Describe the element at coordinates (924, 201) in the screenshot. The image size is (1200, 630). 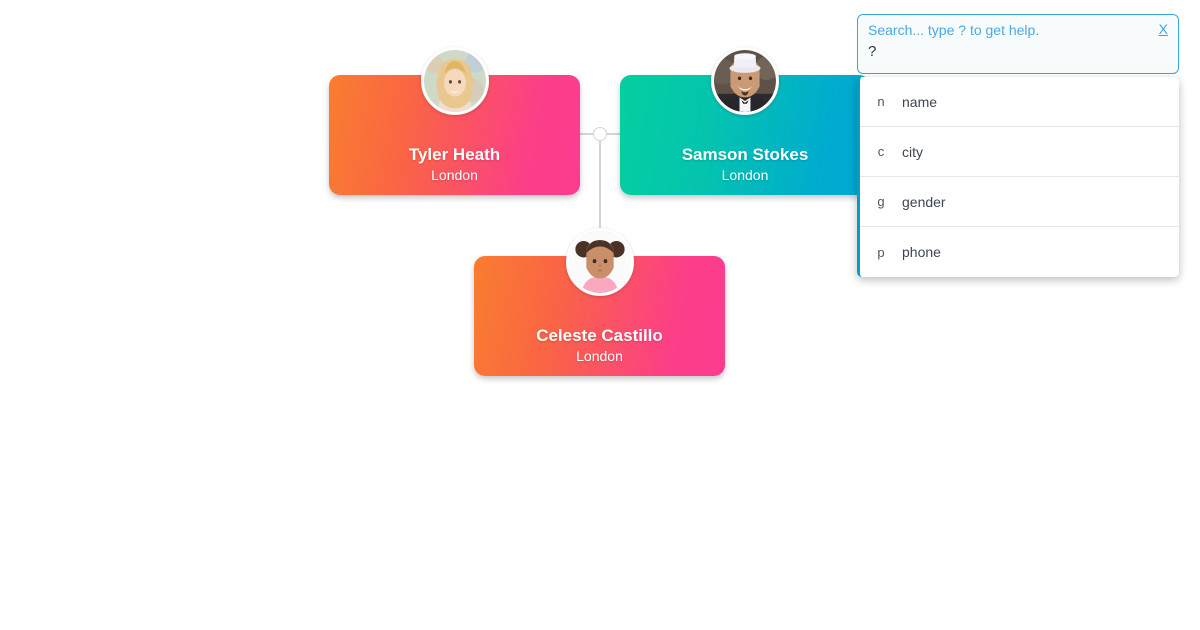
I see `suggestion-label: gender` at that location.